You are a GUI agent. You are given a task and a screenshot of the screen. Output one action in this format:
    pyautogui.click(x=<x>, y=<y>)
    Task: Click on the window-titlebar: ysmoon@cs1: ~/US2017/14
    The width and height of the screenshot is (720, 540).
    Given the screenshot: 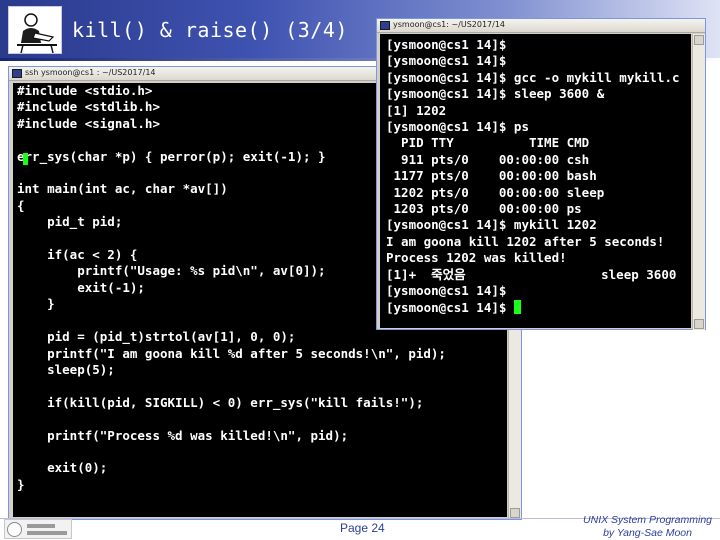 What is the action you would take?
    pyautogui.click(x=541, y=26)
    